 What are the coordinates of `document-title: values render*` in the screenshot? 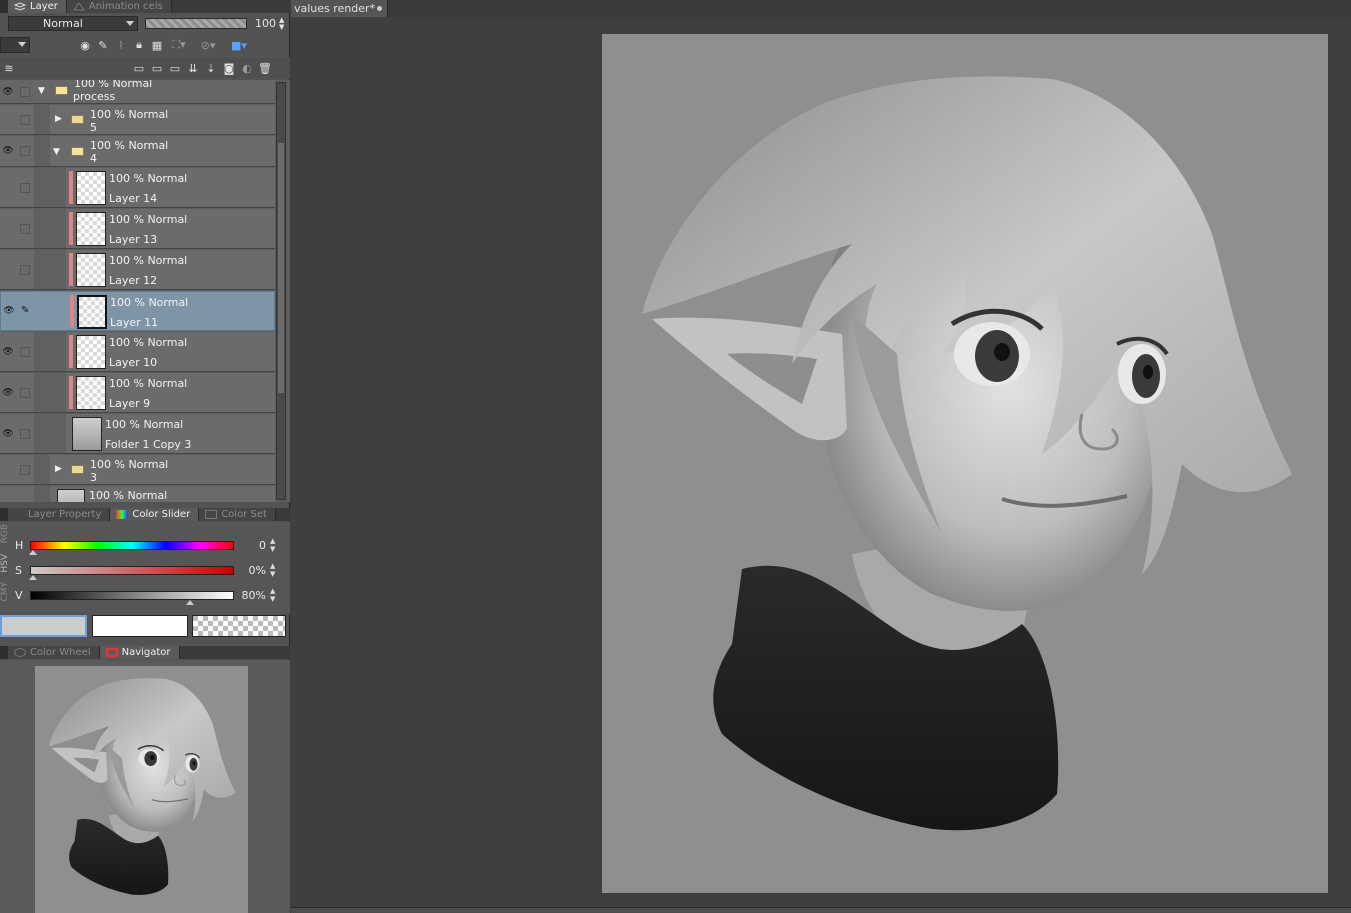 It's located at (335, 8).